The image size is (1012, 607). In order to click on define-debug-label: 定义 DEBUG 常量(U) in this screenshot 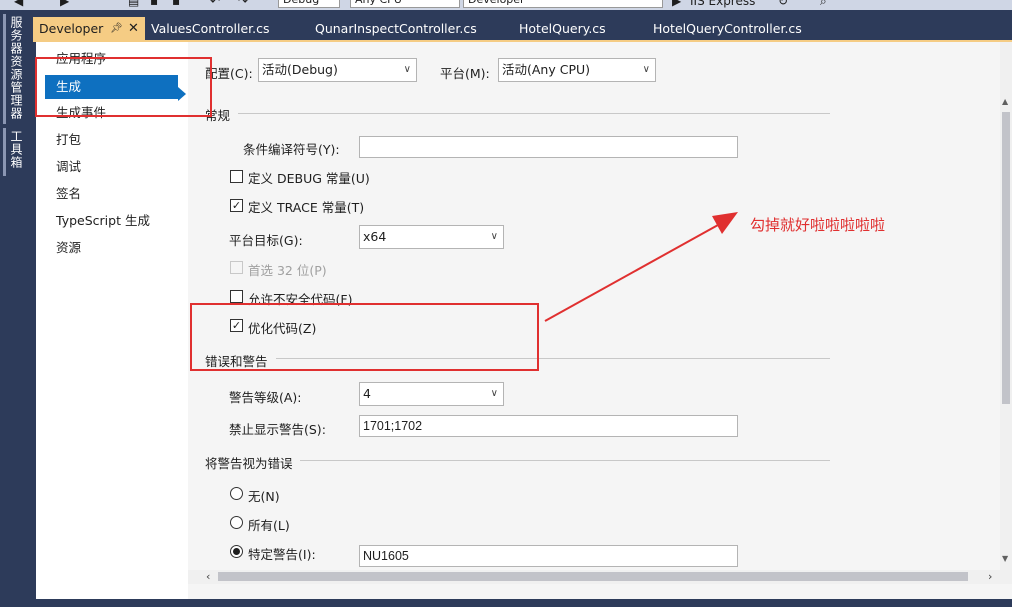, I will do `click(309, 178)`.